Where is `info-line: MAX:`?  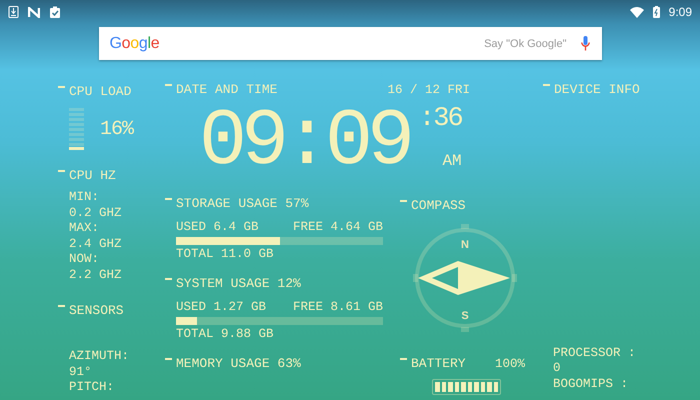
info-line: MAX: is located at coordinates (84, 228).